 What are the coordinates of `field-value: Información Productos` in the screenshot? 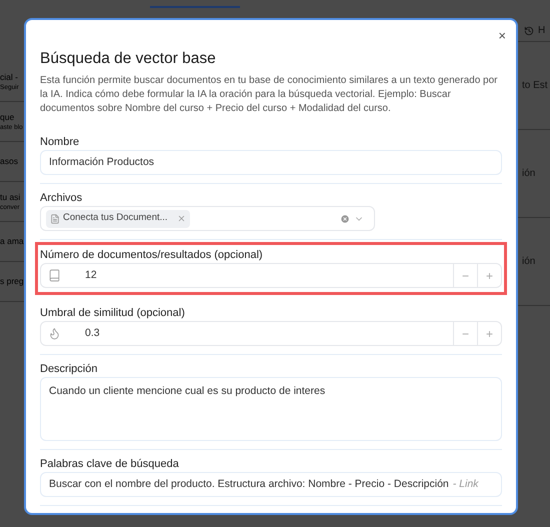 It's located at (101, 162).